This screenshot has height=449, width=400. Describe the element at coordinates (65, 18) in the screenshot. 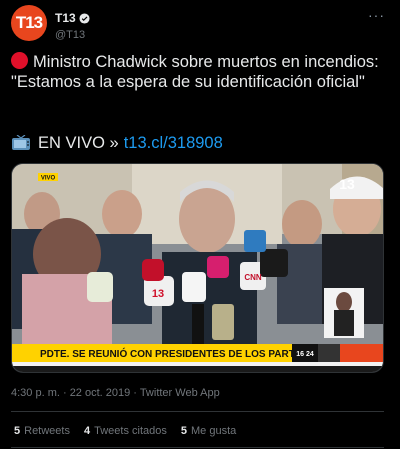

I see `display-name-text: T13` at that location.